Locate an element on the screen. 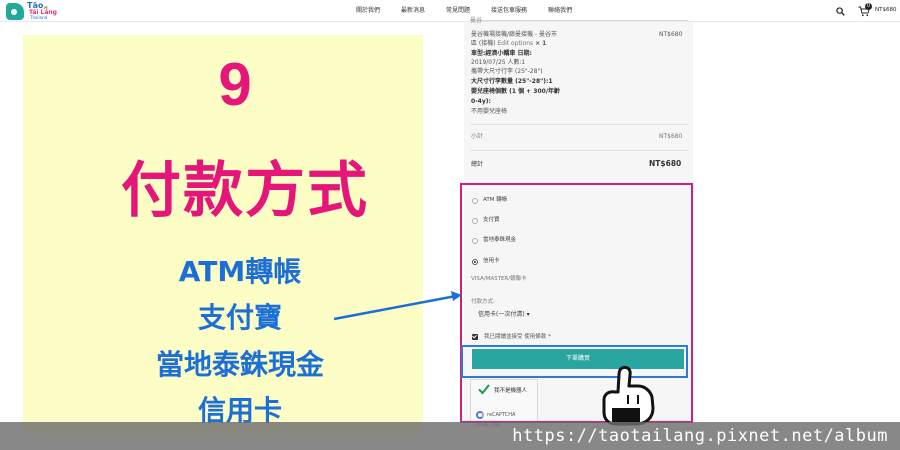  nav-item-about: 關於我們 is located at coordinates (368, 11).